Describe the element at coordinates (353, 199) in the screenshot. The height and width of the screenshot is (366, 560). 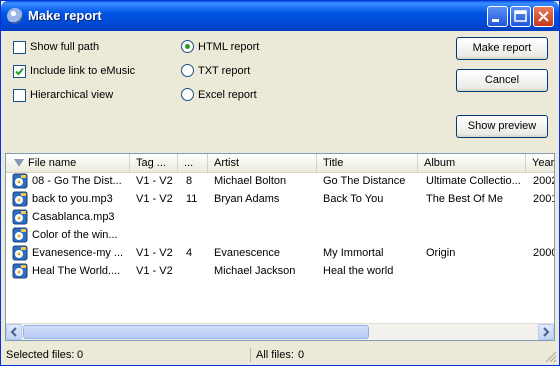
I see `cell-title: Back To You` at that location.